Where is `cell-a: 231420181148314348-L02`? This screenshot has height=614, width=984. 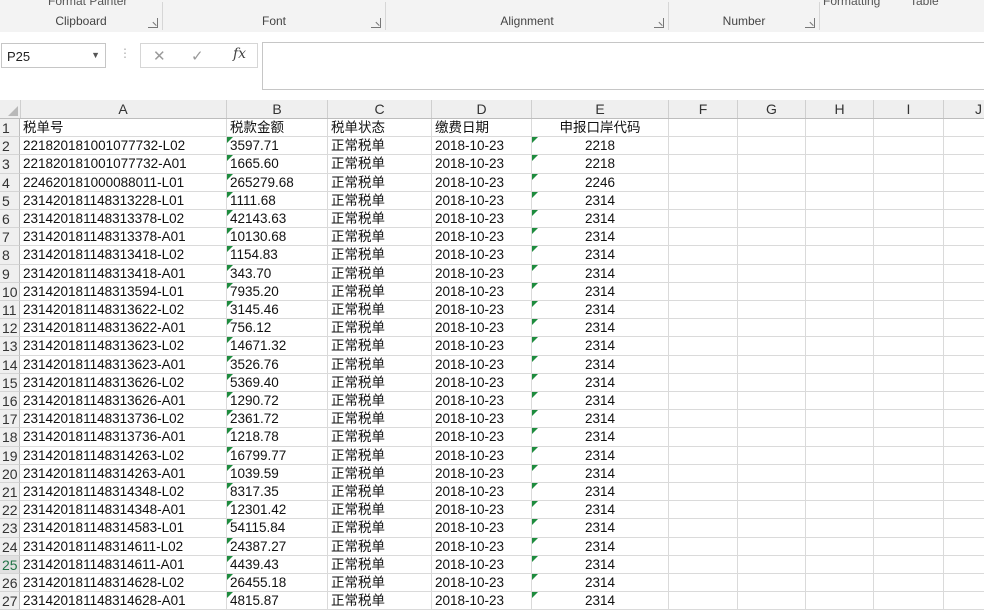 cell-a: 231420181148314348-L02 is located at coordinates (123, 492).